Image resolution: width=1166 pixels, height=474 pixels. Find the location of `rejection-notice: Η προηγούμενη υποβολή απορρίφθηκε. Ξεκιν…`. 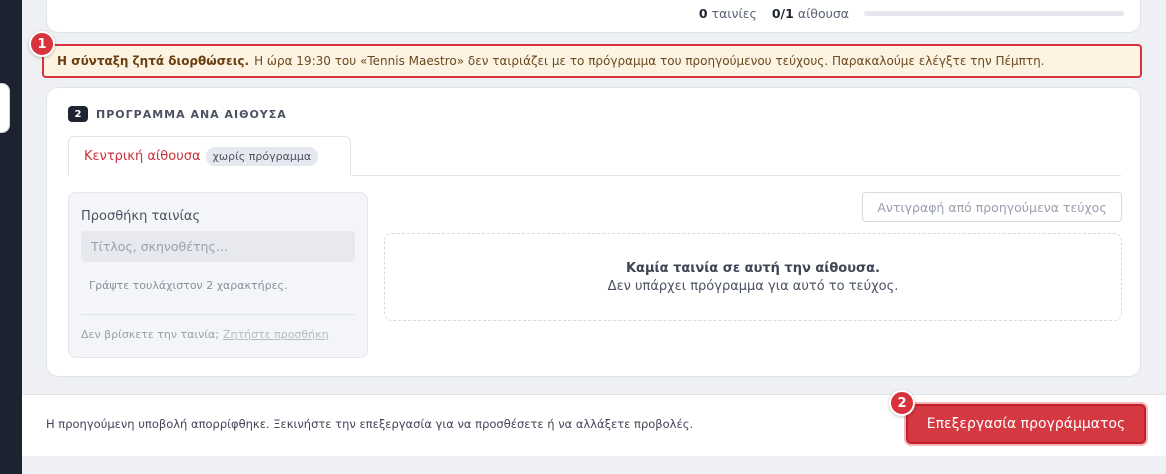

rejection-notice: Η προηγούμενη υποβολή απορρίφθηκε. Ξεκιν… is located at coordinates (370, 424).